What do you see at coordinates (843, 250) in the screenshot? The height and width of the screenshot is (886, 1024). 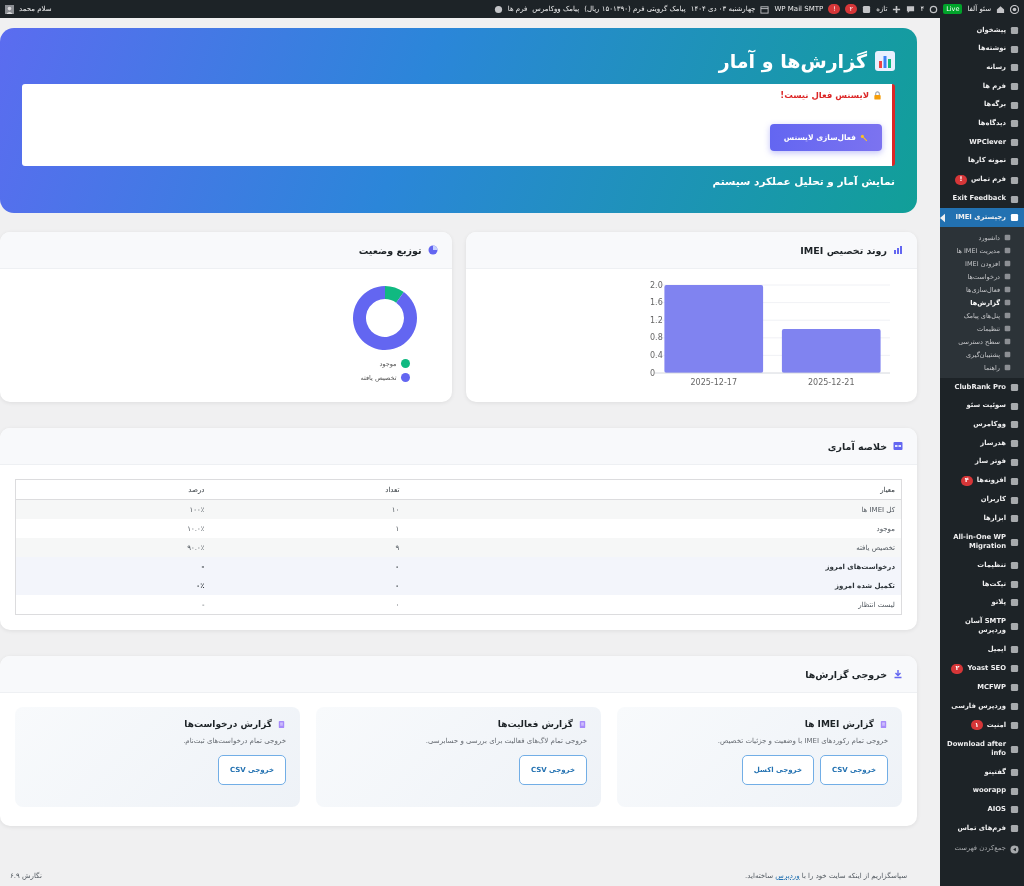 I see `card-title: روند تخصیص IMEI` at bounding box center [843, 250].